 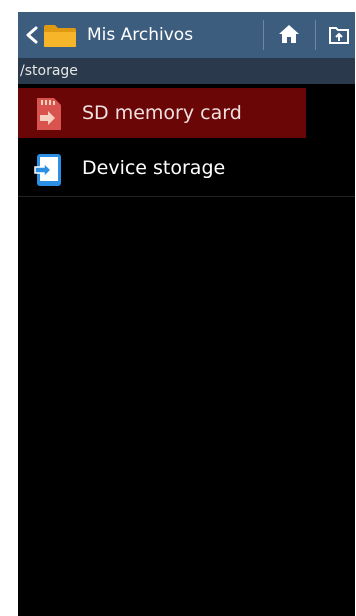 I want to click on chevron-left-icon, so click(x=32, y=35).